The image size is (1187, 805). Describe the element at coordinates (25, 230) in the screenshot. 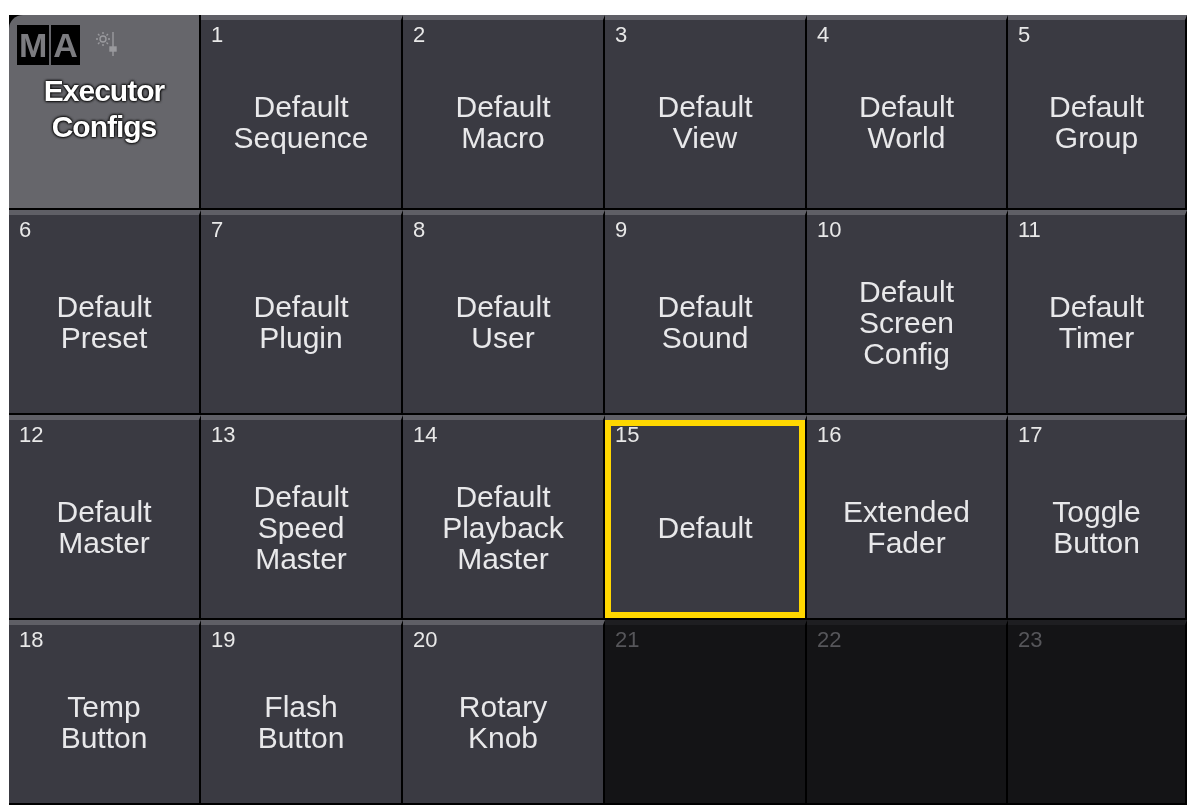

I see `tile-number: 6` at that location.